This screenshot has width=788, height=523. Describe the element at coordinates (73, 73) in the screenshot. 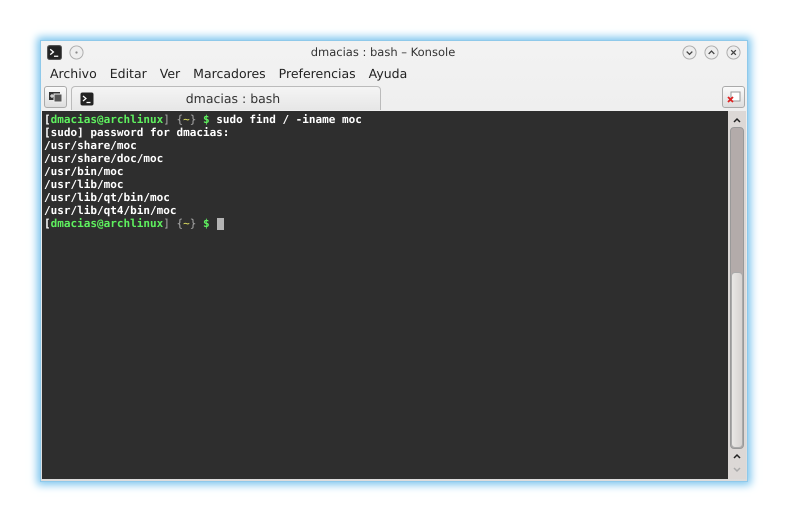

I see `menu-item: Archivo` at that location.